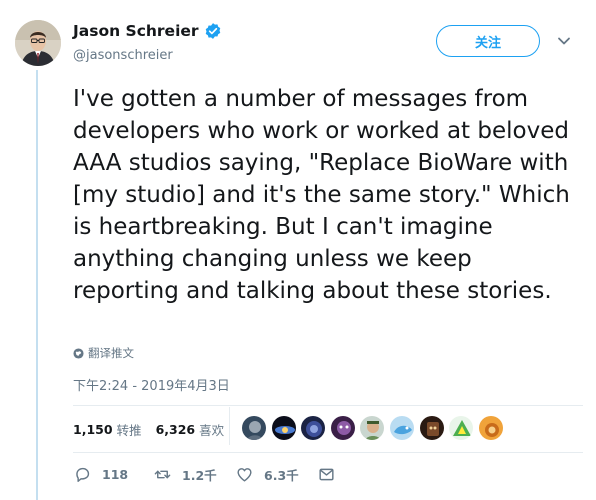 The width and height of the screenshot is (596, 500). Describe the element at coordinates (328, 405) in the screenshot. I see `stats-top-divider` at that location.